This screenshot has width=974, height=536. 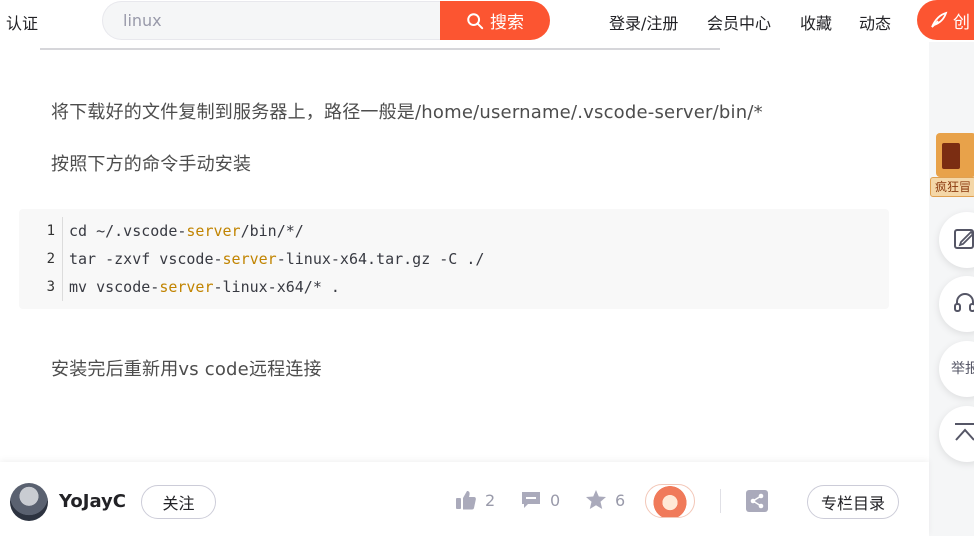 I want to click on code-line: 1 cd ~/.vscode-server/bin/*/, so click(x=454, y=231).